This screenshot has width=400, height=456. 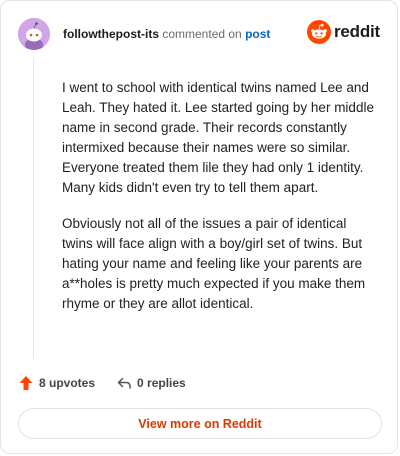 What do you see at coordinates (33, 209) in the screenshot?
I see `thread-line` at bounding box center [33, 209].